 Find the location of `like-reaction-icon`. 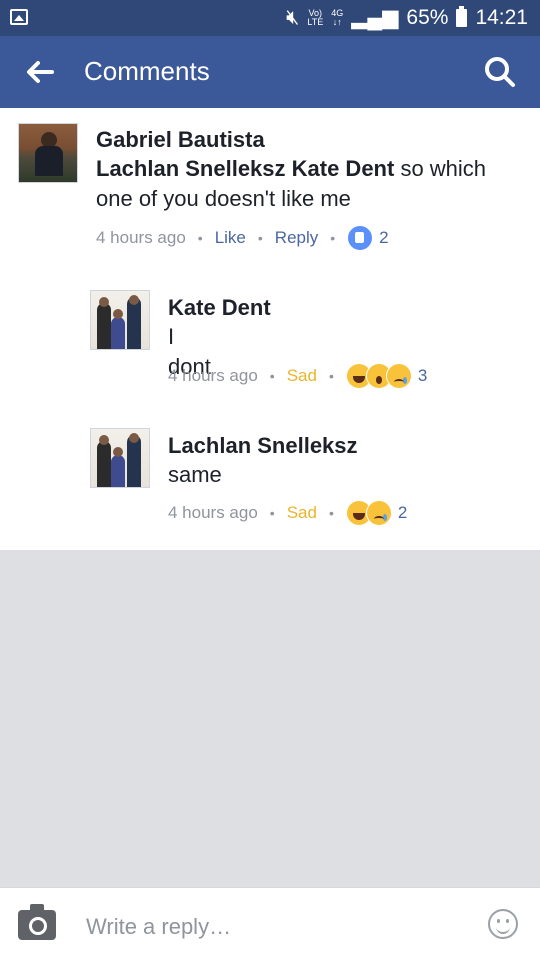

like-reaction-icon is located at coordinates (360, 238).